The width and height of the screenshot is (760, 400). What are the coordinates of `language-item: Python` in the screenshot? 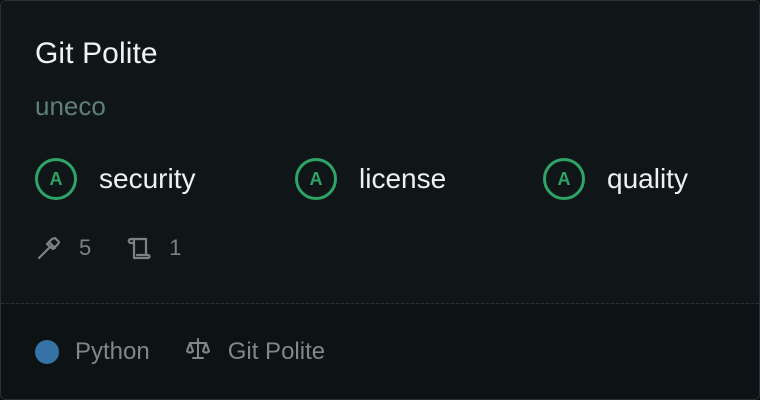 It's located at (92, 352).